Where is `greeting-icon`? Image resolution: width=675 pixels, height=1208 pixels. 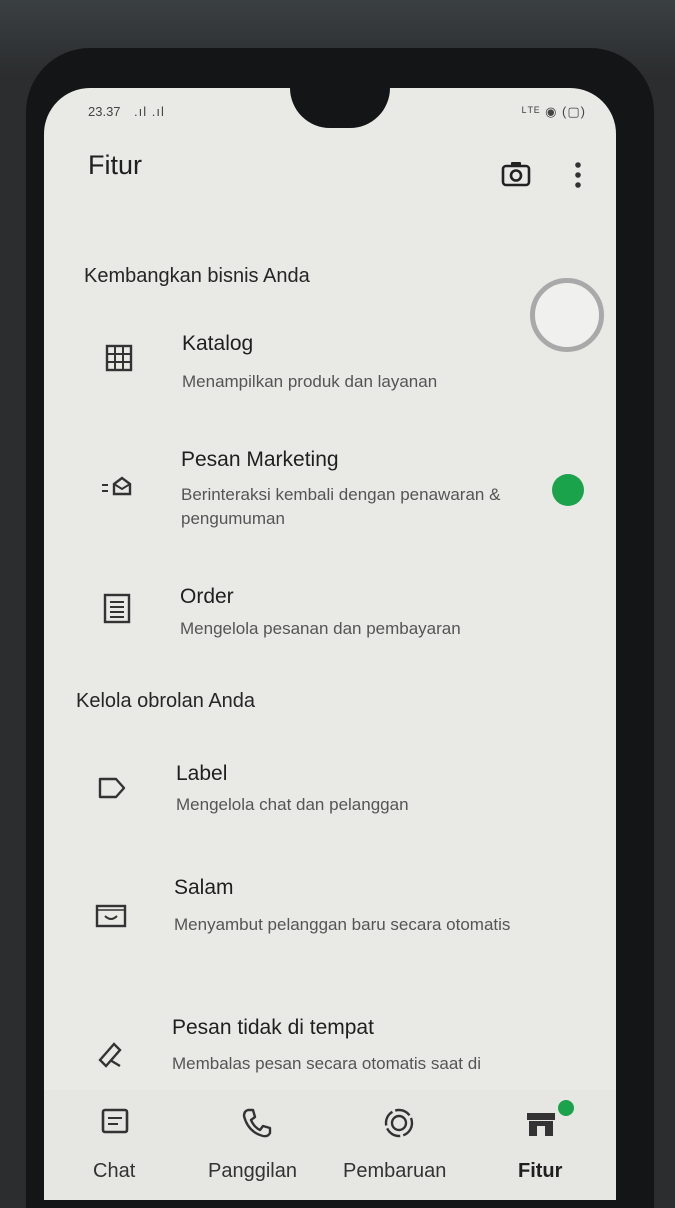 greeting-icon is located at coordinates (110, 916).